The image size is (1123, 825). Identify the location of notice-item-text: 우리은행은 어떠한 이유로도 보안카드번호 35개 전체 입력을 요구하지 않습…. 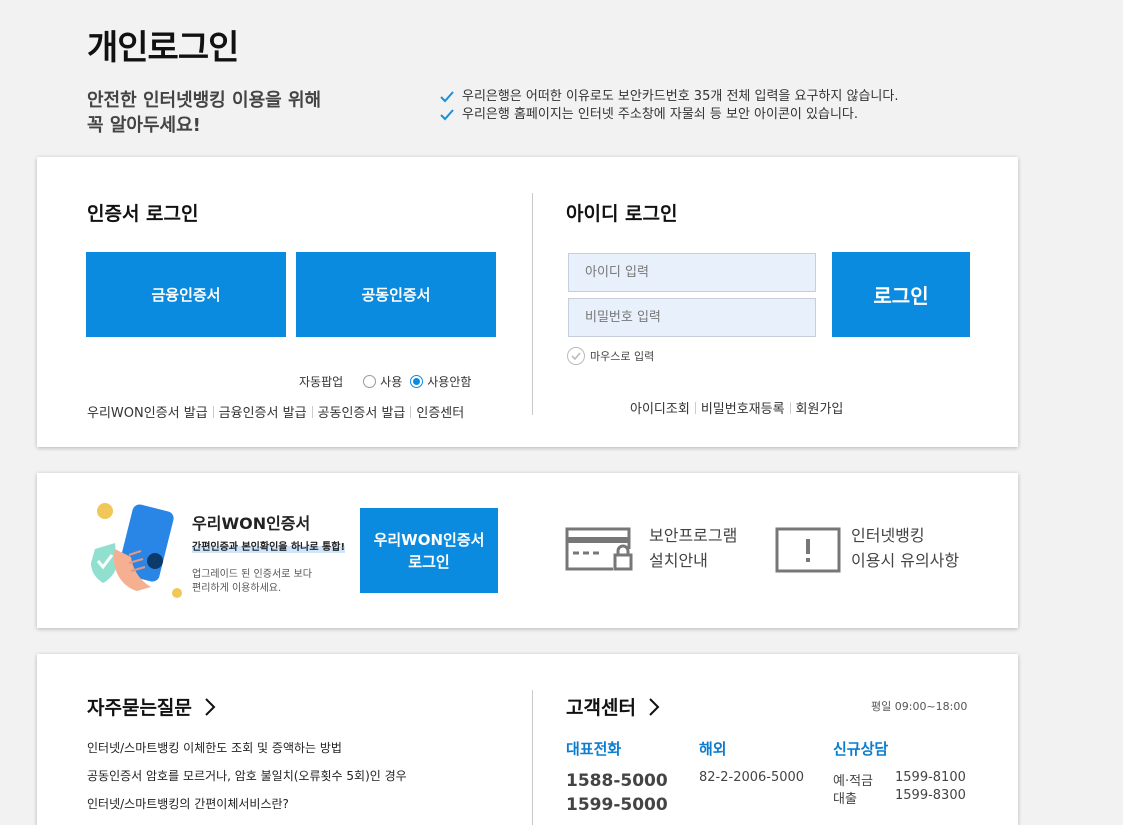
(680, 96).